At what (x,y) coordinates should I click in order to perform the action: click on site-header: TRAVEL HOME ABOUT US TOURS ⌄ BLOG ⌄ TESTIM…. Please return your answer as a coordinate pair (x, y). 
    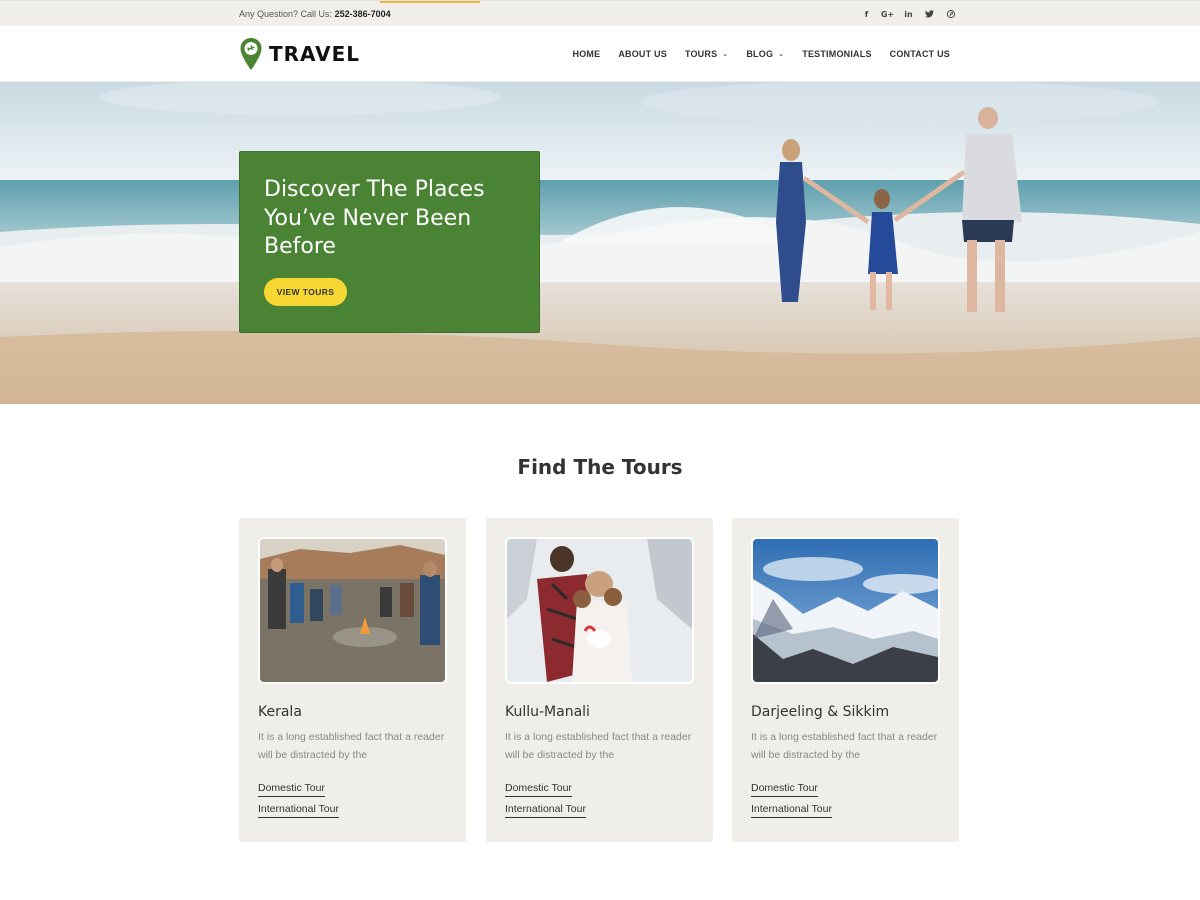
    Looking at the image, I should click on (600, 54).